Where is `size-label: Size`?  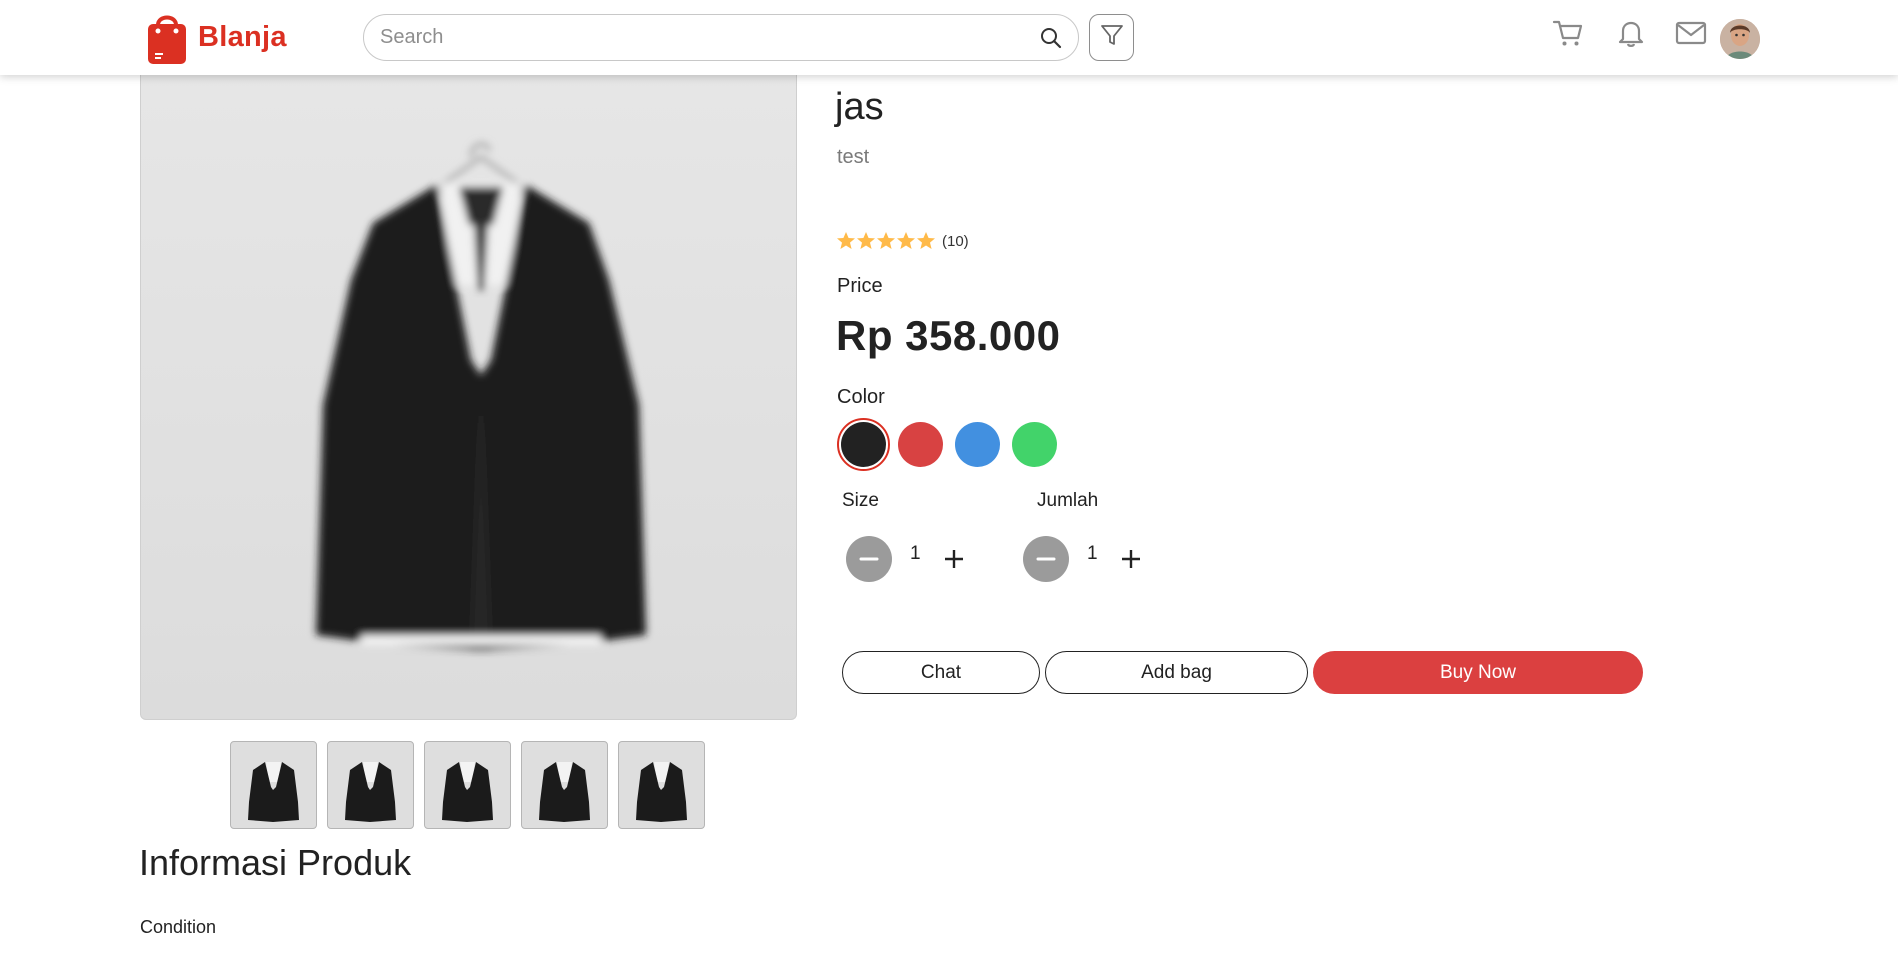
size-label: Size is located at coordinates (860, 500).